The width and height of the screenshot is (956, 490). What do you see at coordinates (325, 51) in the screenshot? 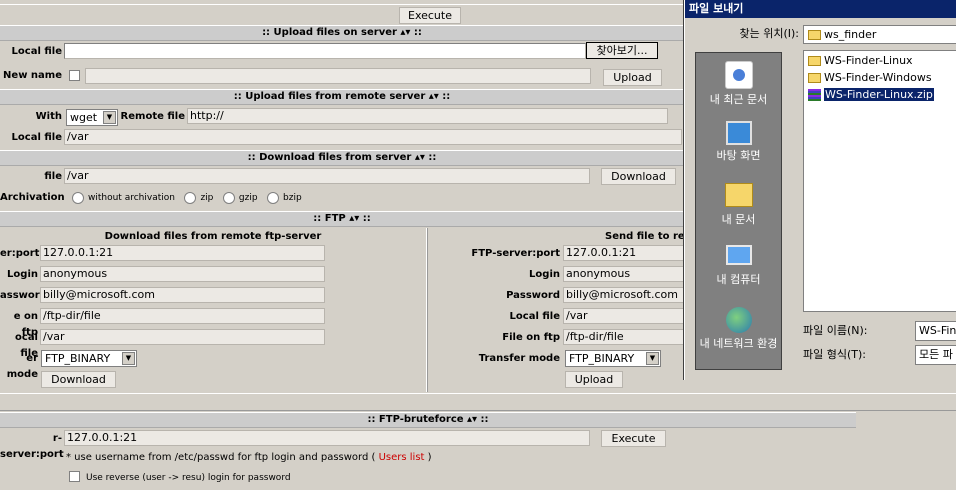
I see `local-file-input` at bounding box center [325, 51].